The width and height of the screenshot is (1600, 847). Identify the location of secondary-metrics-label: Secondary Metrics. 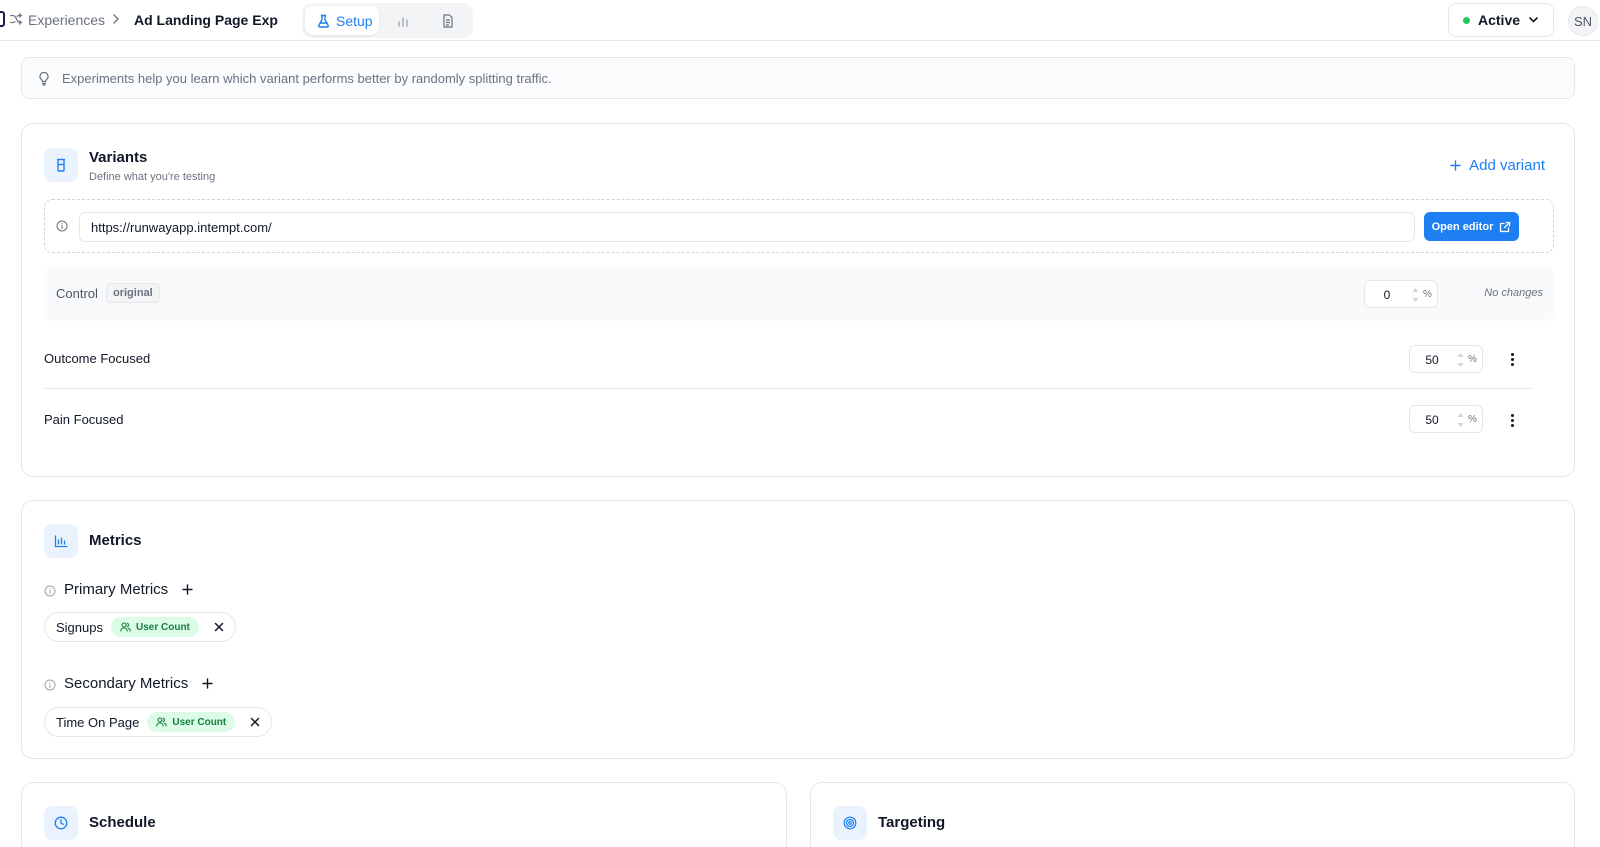
(126, 683).